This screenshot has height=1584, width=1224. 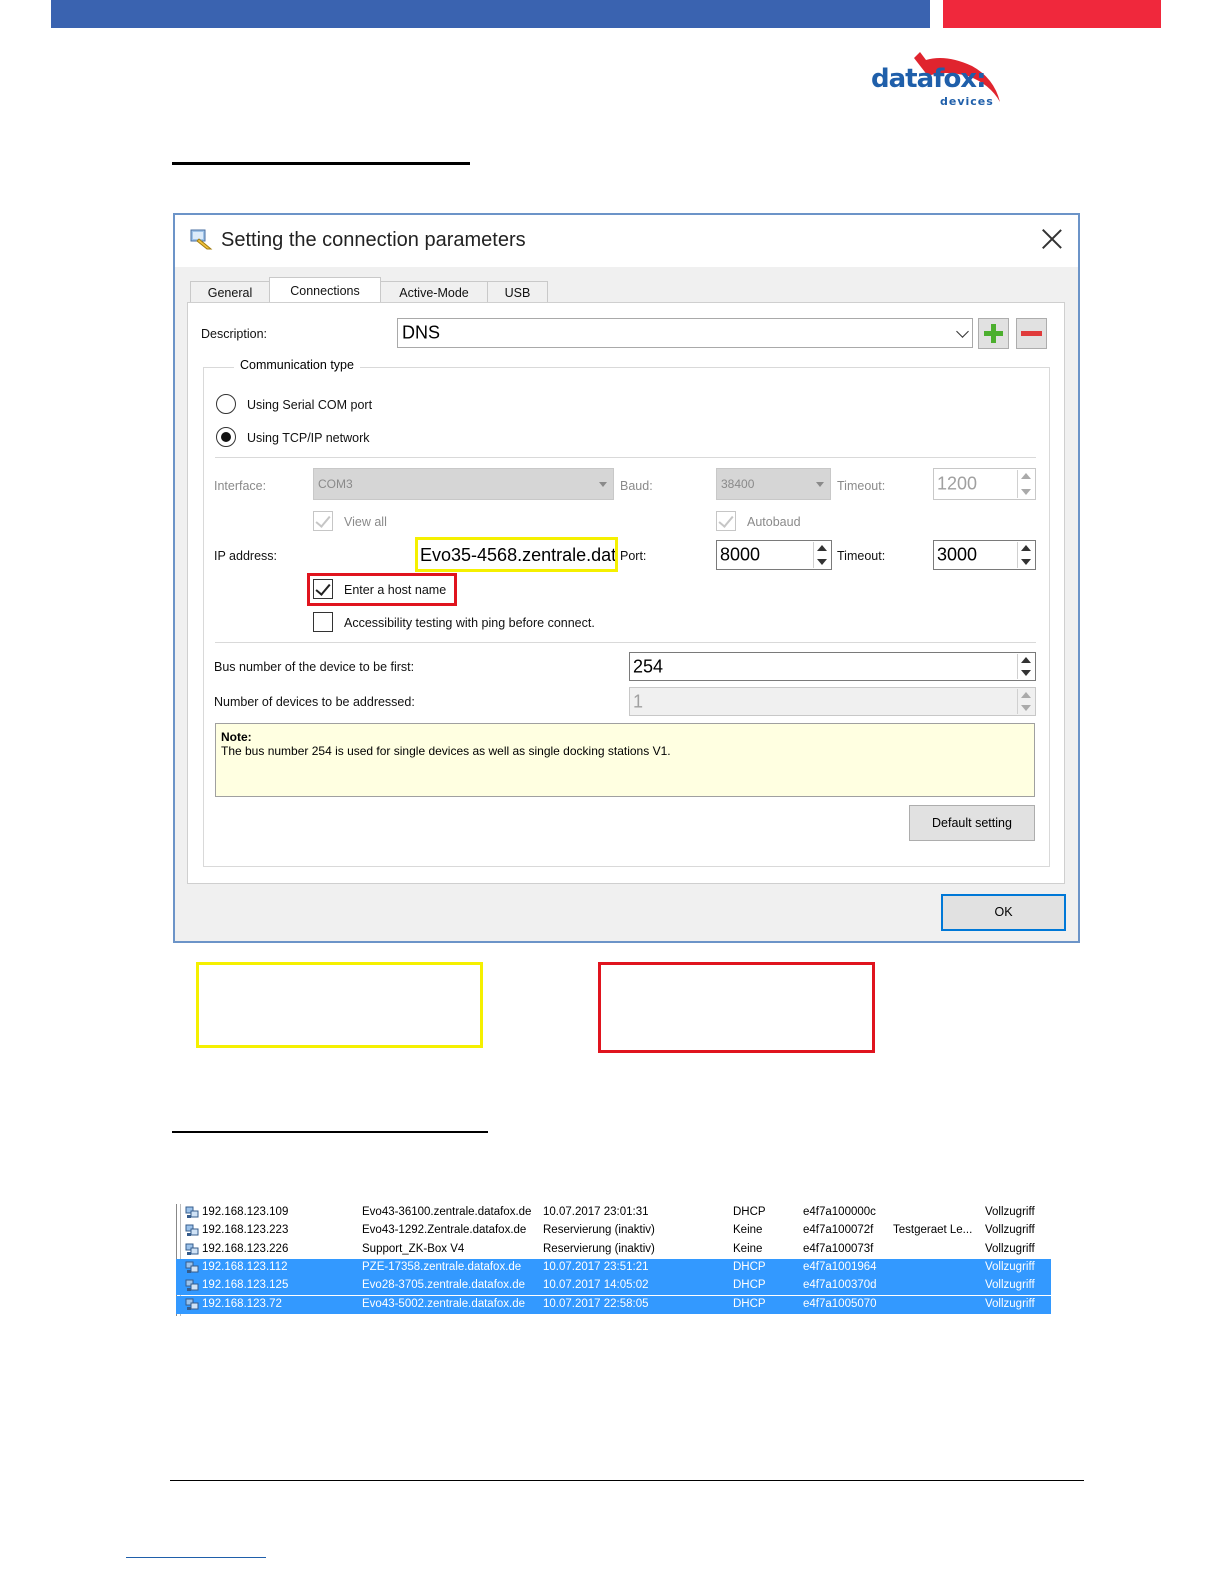 What do you see at coordinates (447, 1212) in the screenshot?
I see `table-cell-name: Evo43-36100.zentrale.datafox.de` at bounding box center [447, 1212].